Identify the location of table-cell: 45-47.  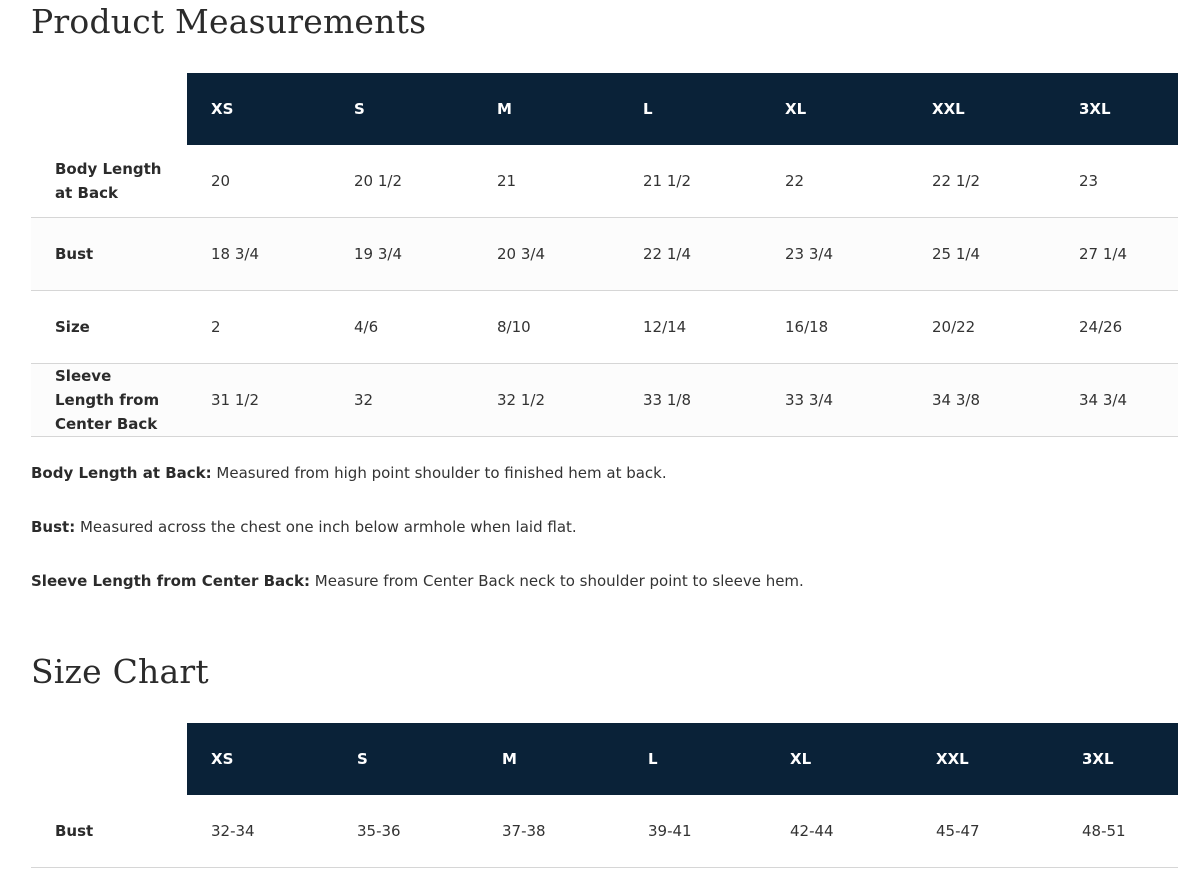
(985, 831).